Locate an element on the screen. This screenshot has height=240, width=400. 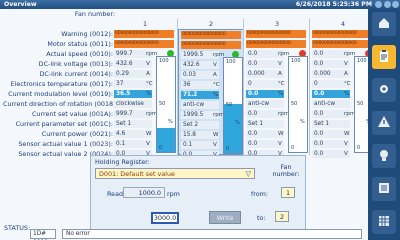
parameter-label: Current modulation level (0019): is located at coordinates (60, 94).